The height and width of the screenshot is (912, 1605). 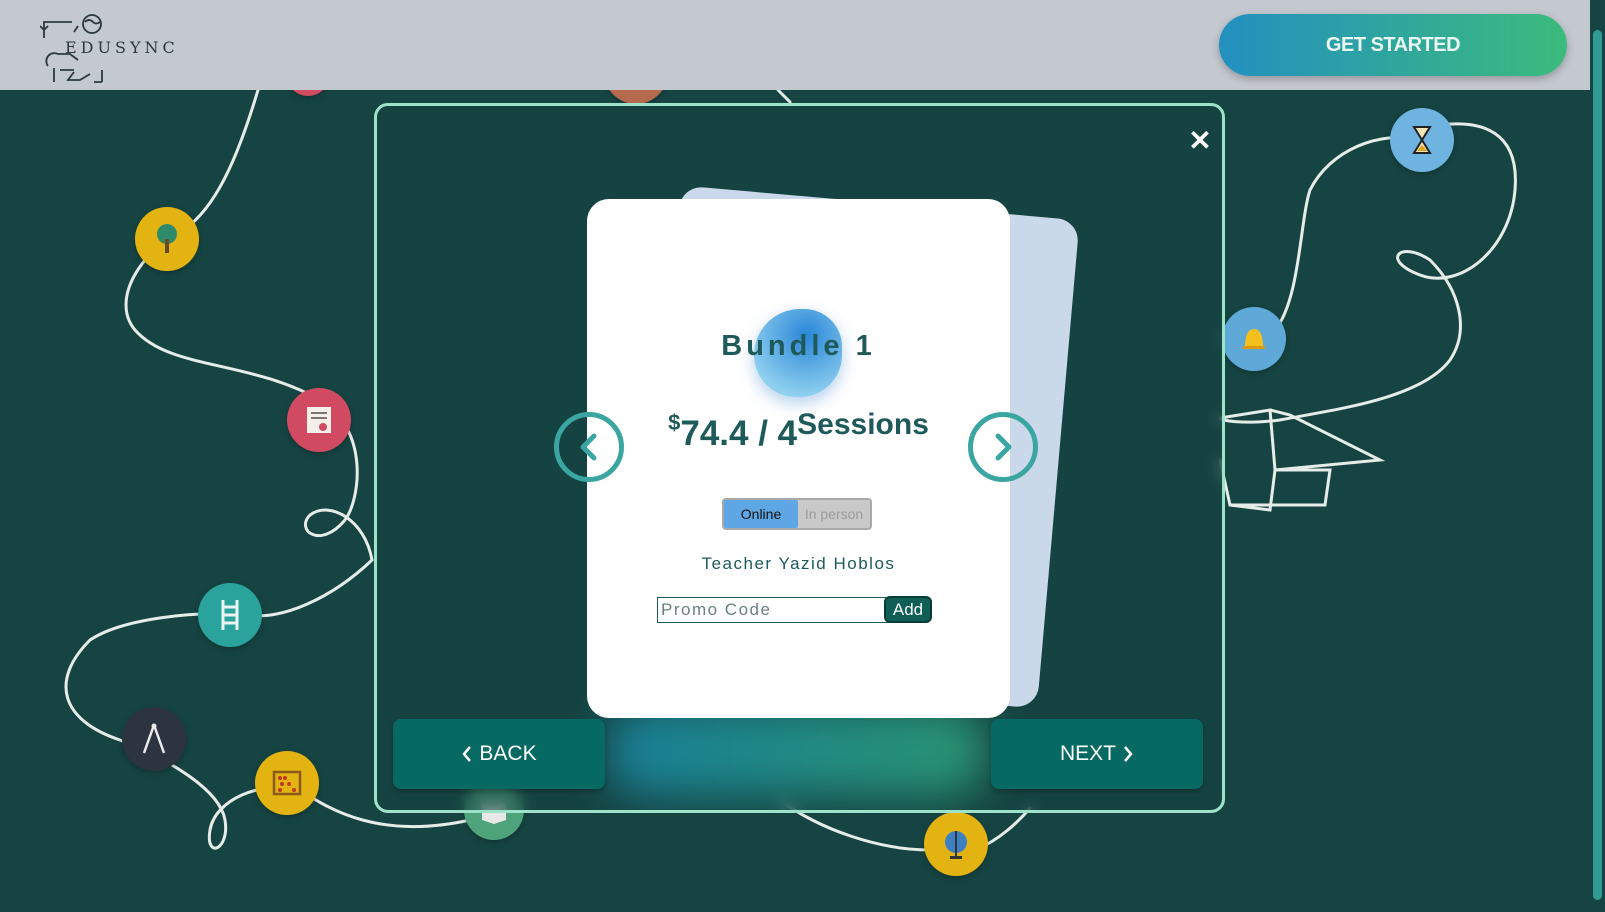 I want to click on tree-icon, so click(x=167, y=239).